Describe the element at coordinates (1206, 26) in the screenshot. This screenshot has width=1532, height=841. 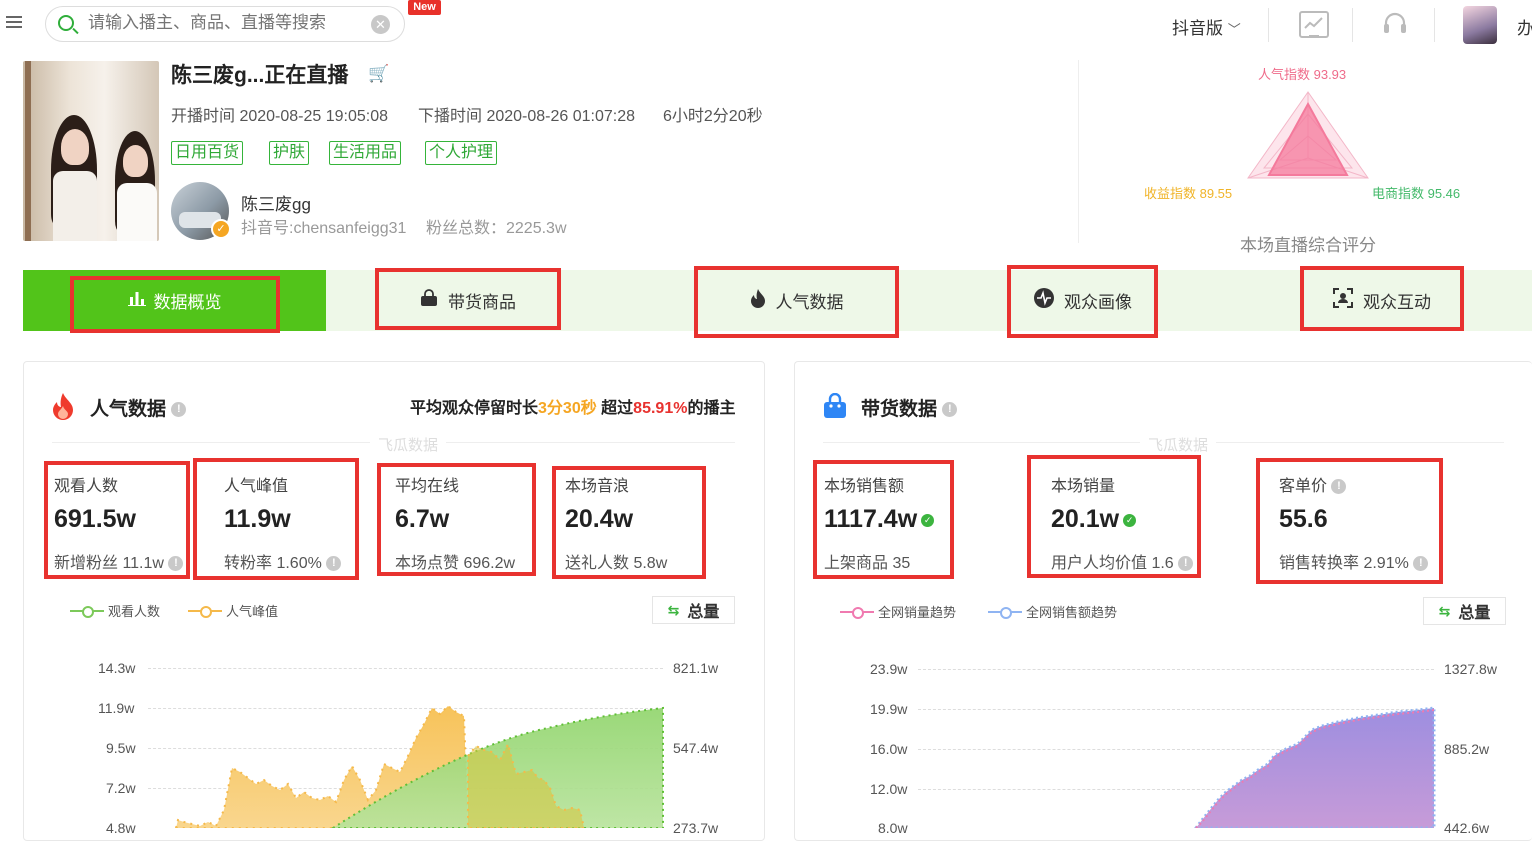
I see `version-select: 抖音版 ﹀` at that location.